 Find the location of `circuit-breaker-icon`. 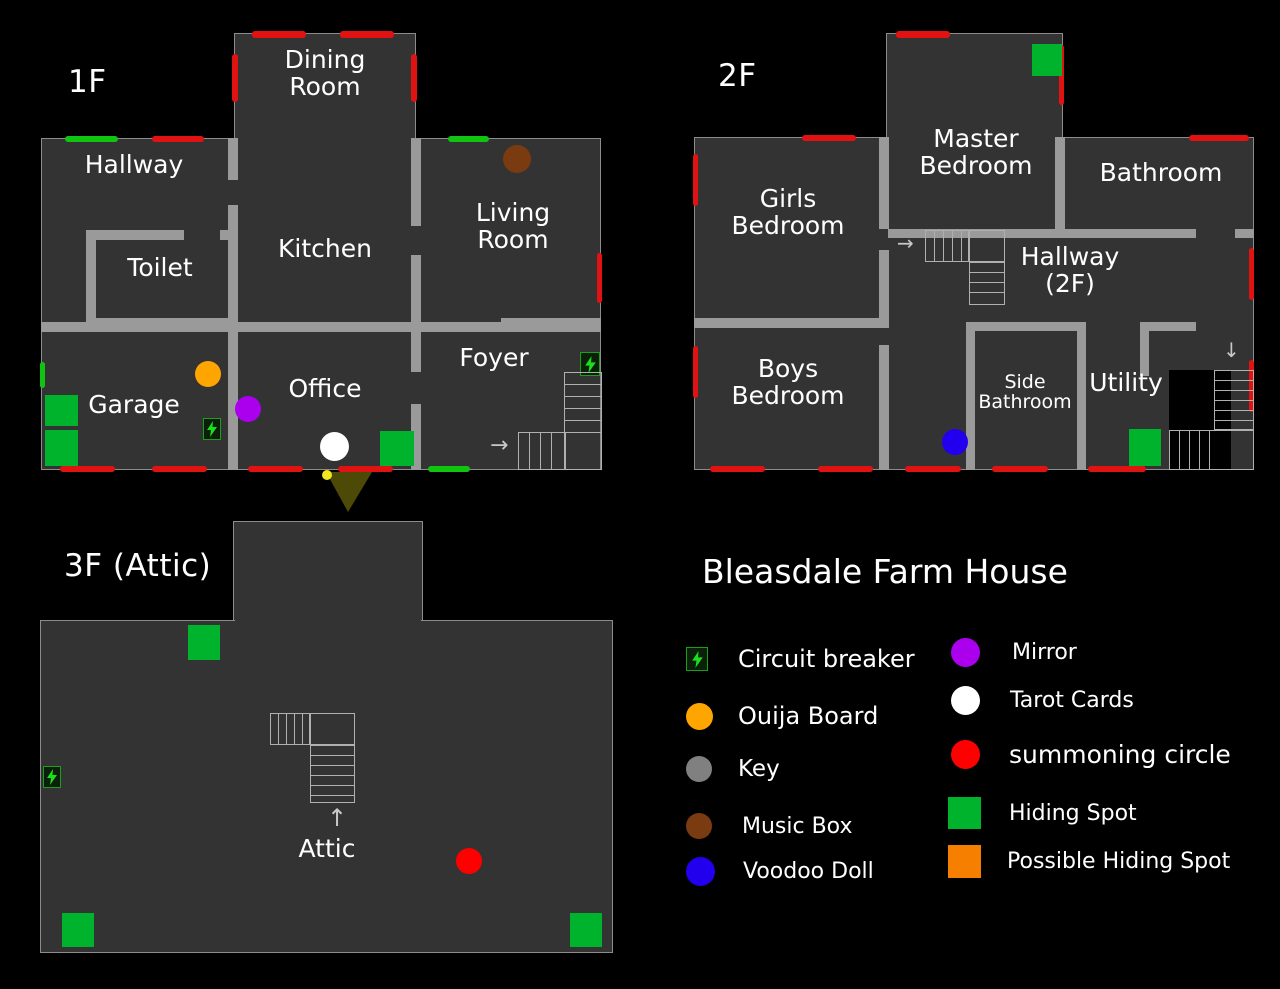

circuit-breaker-icon is located at coordinates (697, 659).